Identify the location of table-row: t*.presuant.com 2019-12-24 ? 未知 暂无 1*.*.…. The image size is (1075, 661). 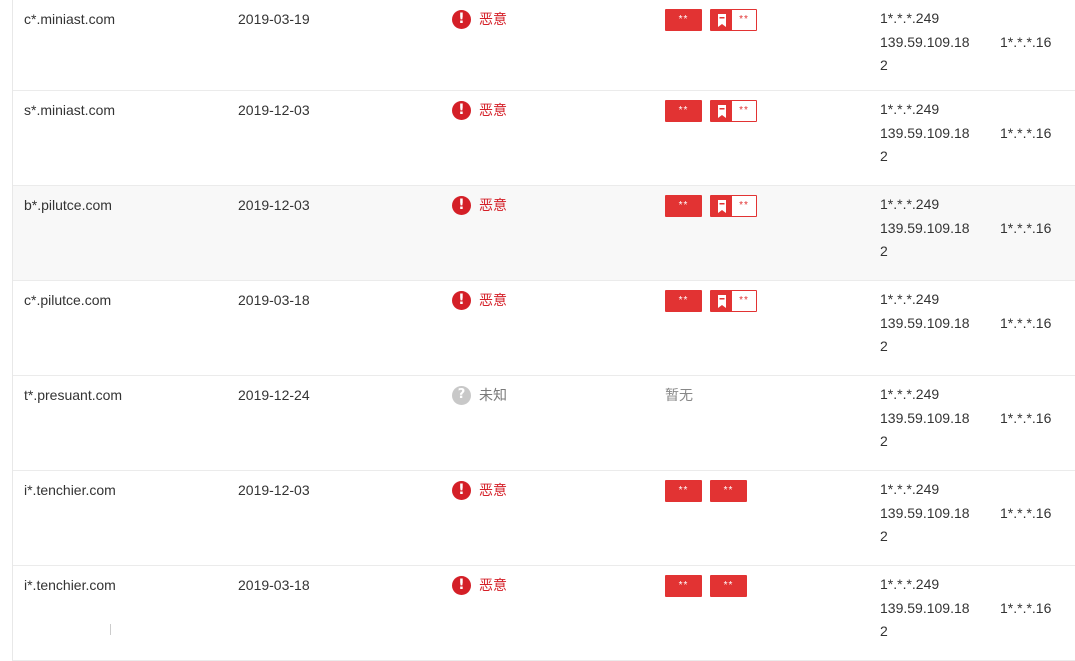
(544, 423).